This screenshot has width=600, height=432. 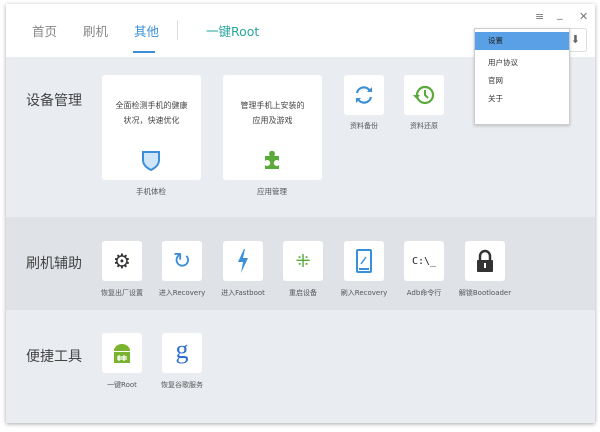 What do you see at coordinates (182, 293) in the screenshot?
I see `tile-label: 进入Recovery` at bounding box center [182, 293].